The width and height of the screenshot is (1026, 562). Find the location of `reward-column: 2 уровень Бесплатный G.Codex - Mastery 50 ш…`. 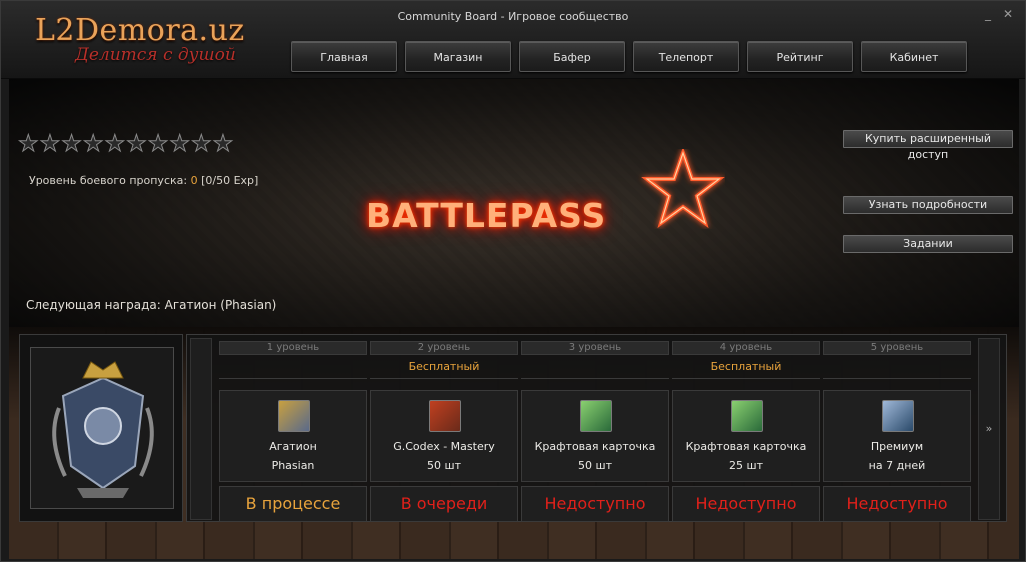

reward-column: 2 уровень Бесплатный G.Codex - Mastery 50 ш… is located at coordinates (444, 431).